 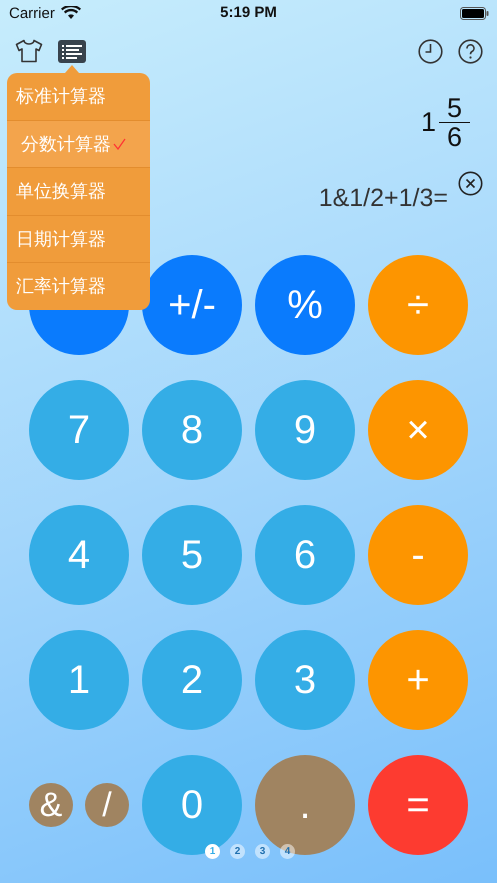 I want to click on carrier-name: Carrier, so click(x=32, y=13).